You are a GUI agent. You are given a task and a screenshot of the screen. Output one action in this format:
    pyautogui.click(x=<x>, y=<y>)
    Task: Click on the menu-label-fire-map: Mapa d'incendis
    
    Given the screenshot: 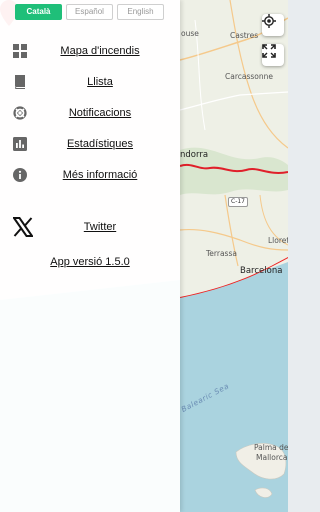 What is the action you would take?
    pyautogui.click(x=100, y=51)
    